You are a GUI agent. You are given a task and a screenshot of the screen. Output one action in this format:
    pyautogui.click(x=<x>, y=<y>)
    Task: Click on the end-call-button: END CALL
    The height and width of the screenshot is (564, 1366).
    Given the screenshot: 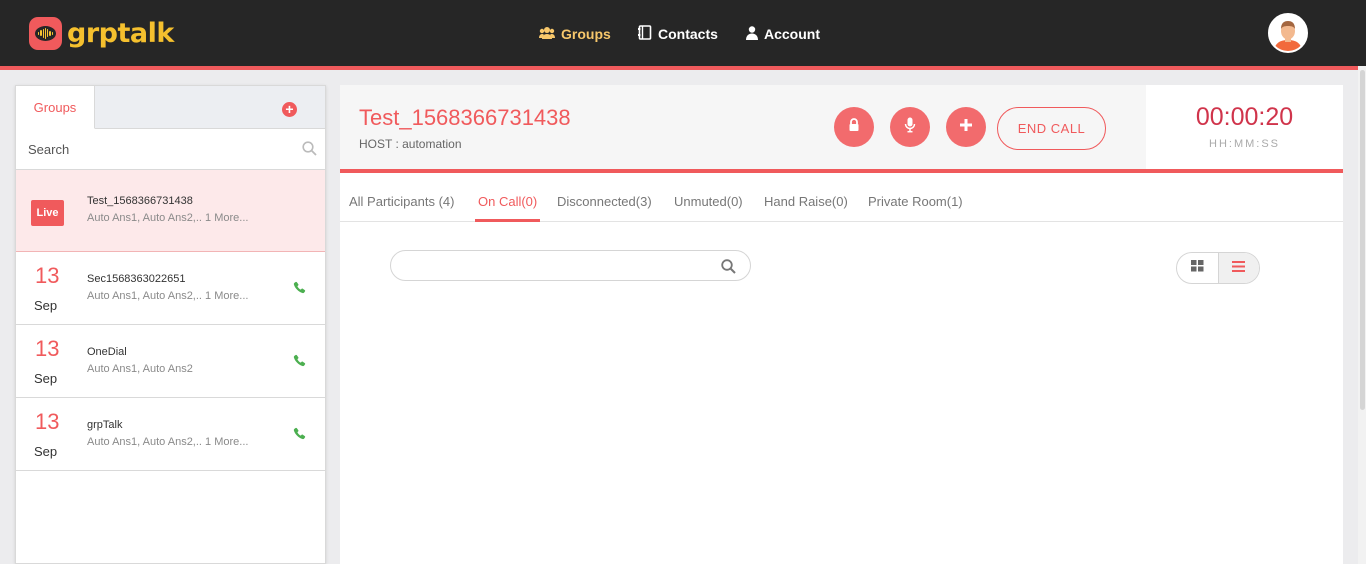 What is the action you would take?
    pyautogui.click(x=1051, y=128)
    